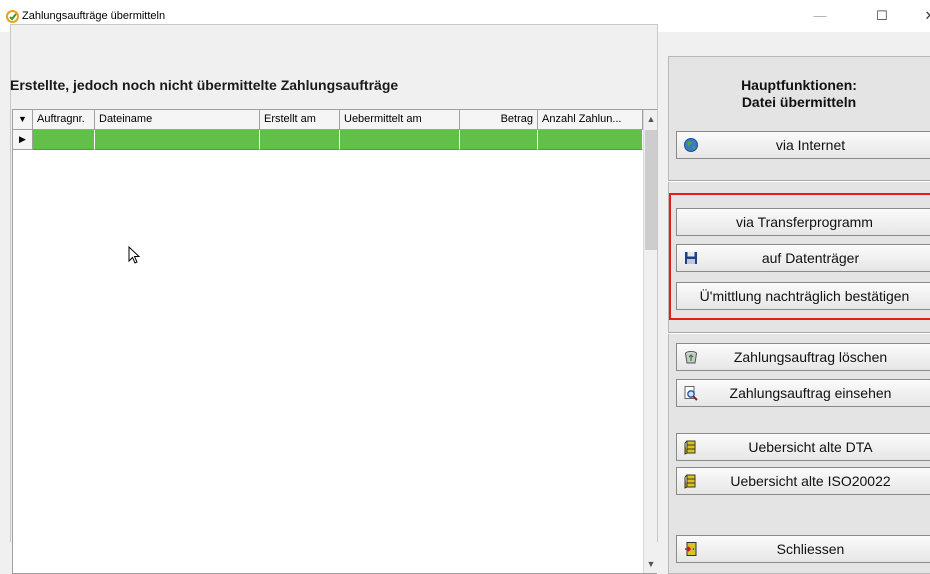 This screenshot has height=574, width=930. What do you see at coordinates (23, 120) in the screenshot?
I see `grid-dropdown-icon: ▼` at bounding box center [23, 120].